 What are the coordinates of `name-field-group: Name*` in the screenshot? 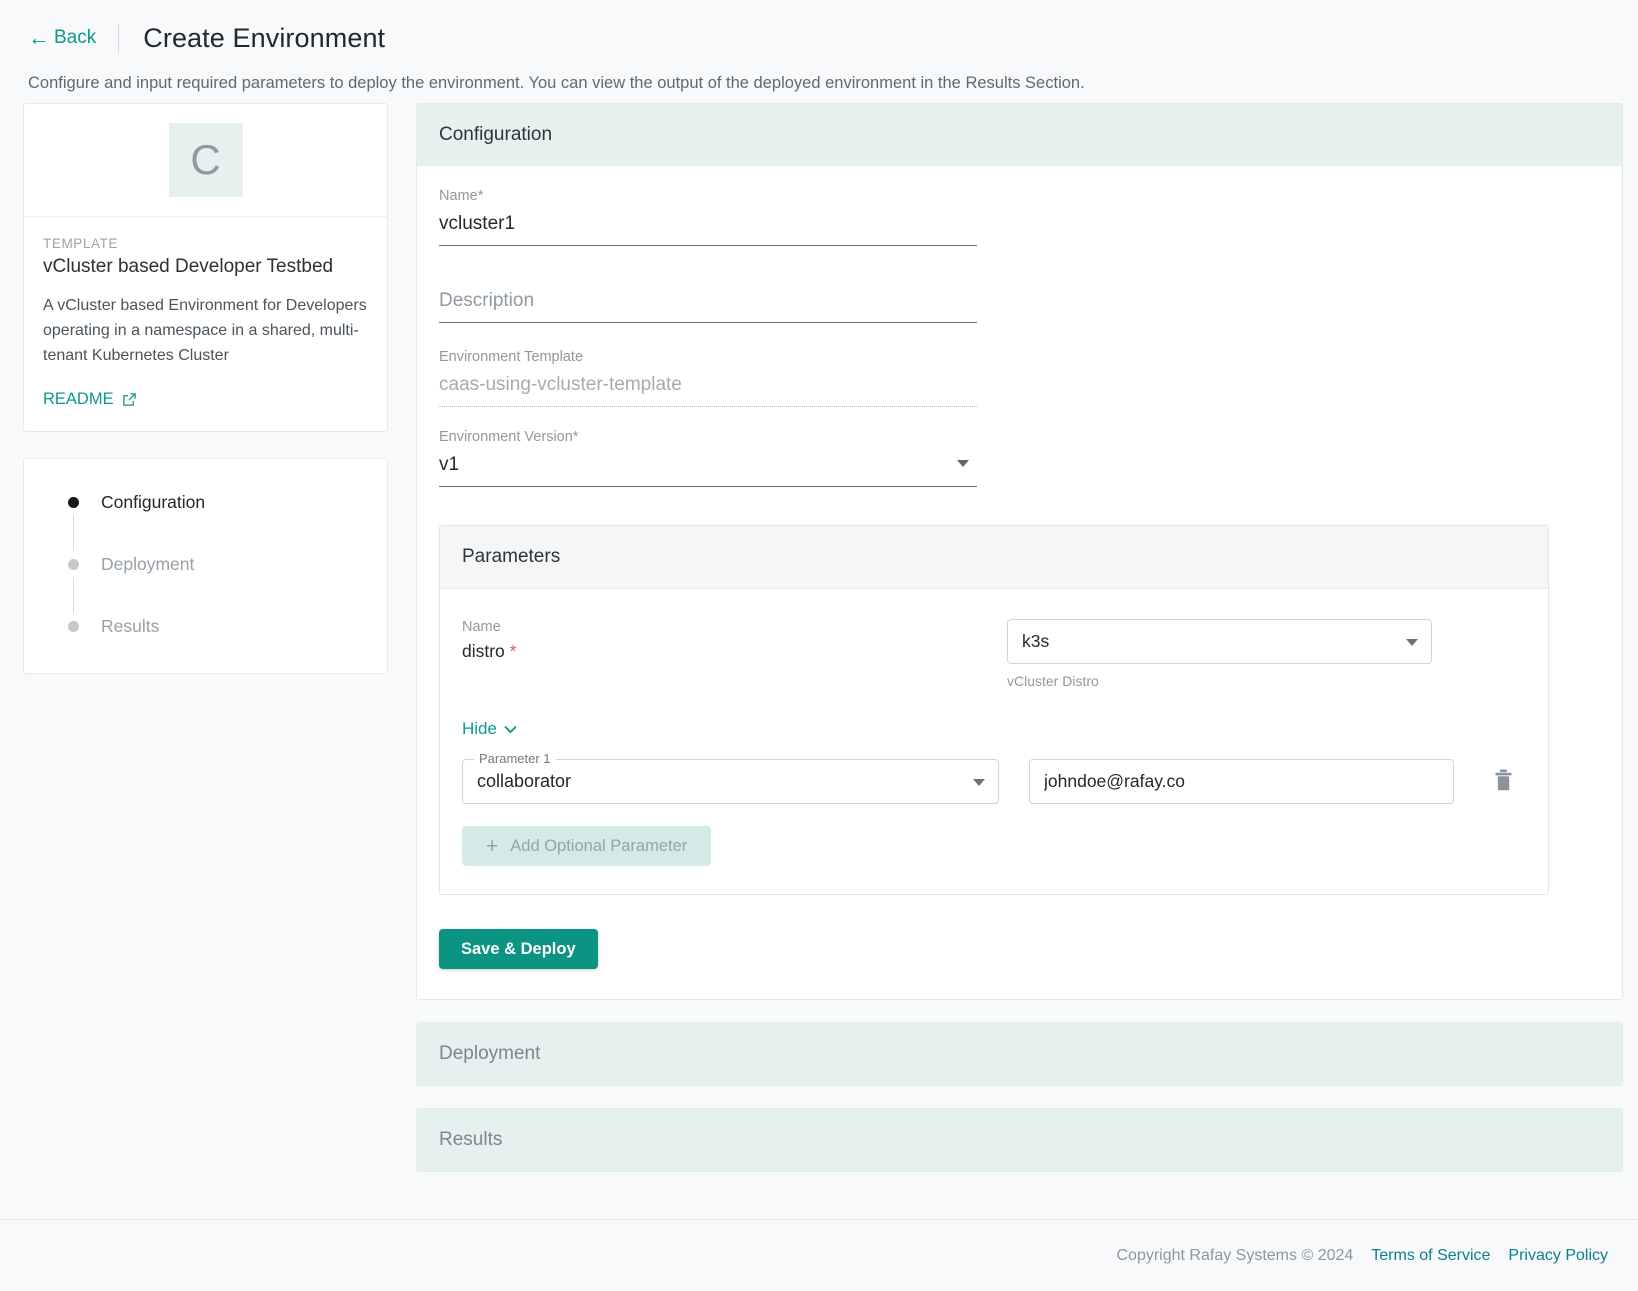 It's located at (708, 217).